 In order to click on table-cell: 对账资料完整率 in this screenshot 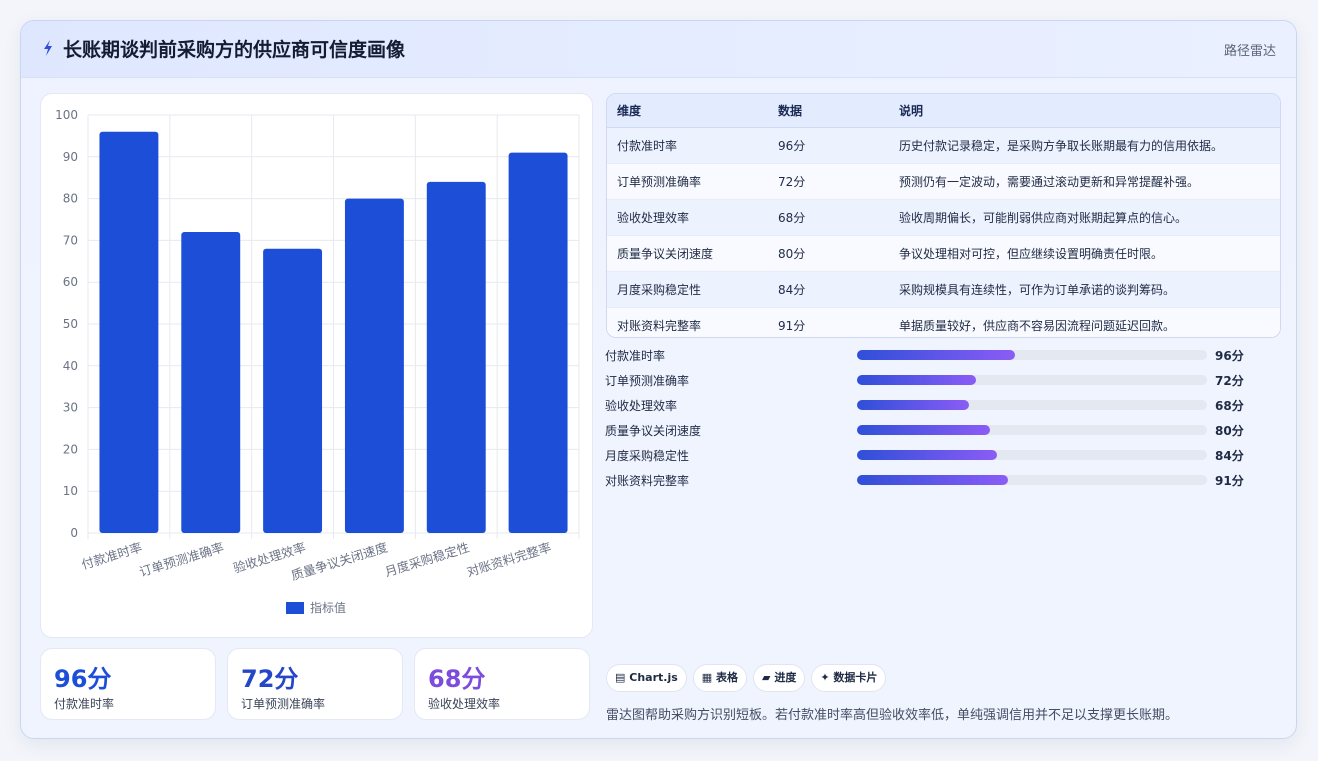, I will do `click(687, 322)`.